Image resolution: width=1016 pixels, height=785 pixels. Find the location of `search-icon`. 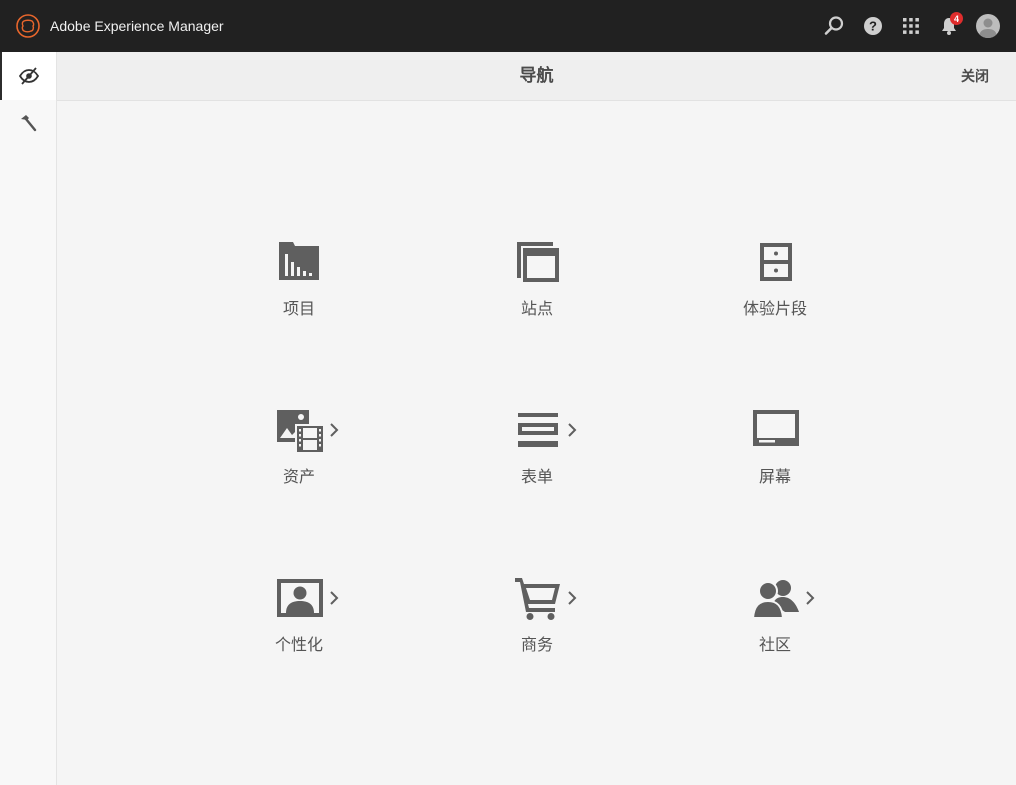

search-icon is located at coordinates (834, 26).